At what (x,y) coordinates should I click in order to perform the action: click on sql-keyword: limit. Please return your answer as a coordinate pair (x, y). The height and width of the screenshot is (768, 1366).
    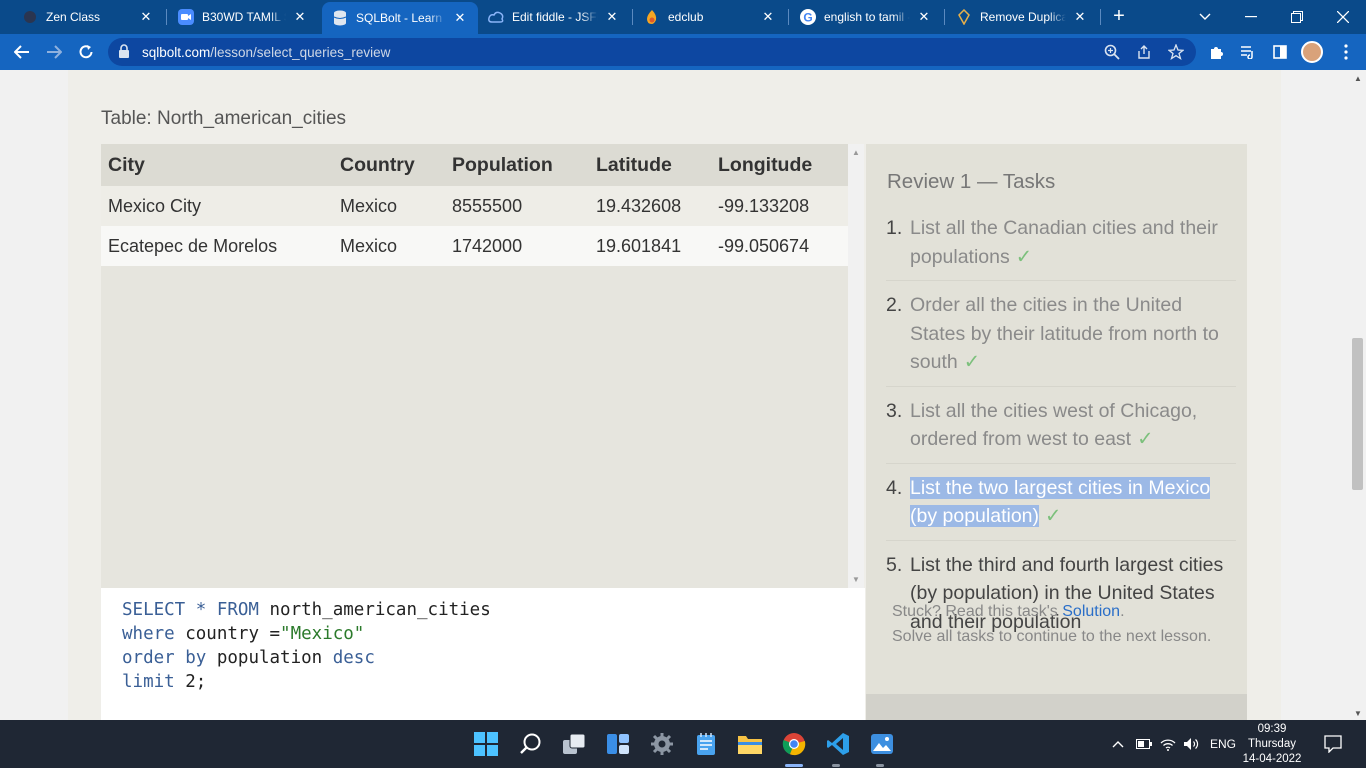
    Looking at the image, I should click on (148, 682).